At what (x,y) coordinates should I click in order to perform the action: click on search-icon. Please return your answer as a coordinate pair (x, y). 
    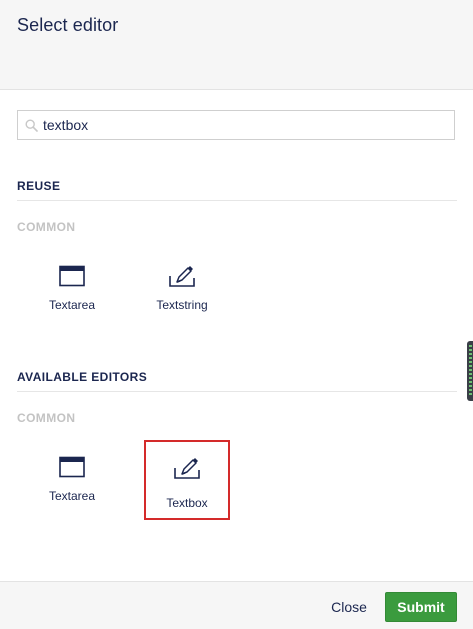
    Looking at the image, I should click on (31, 125).